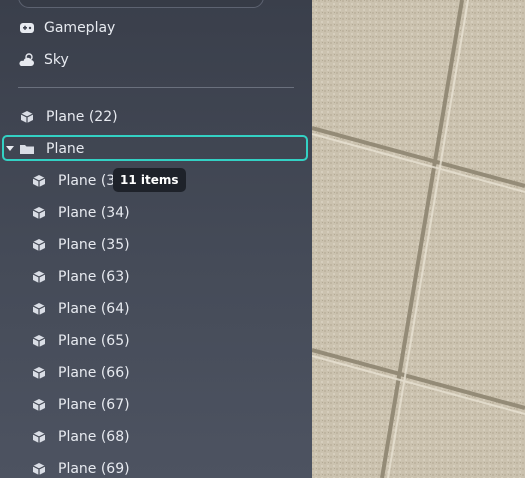 This screenshot has height=478, width=525. What do you see at coordinates (27, 28) in the screenshot?
I see `gamepad-icon` at bounding box center [27, 28].